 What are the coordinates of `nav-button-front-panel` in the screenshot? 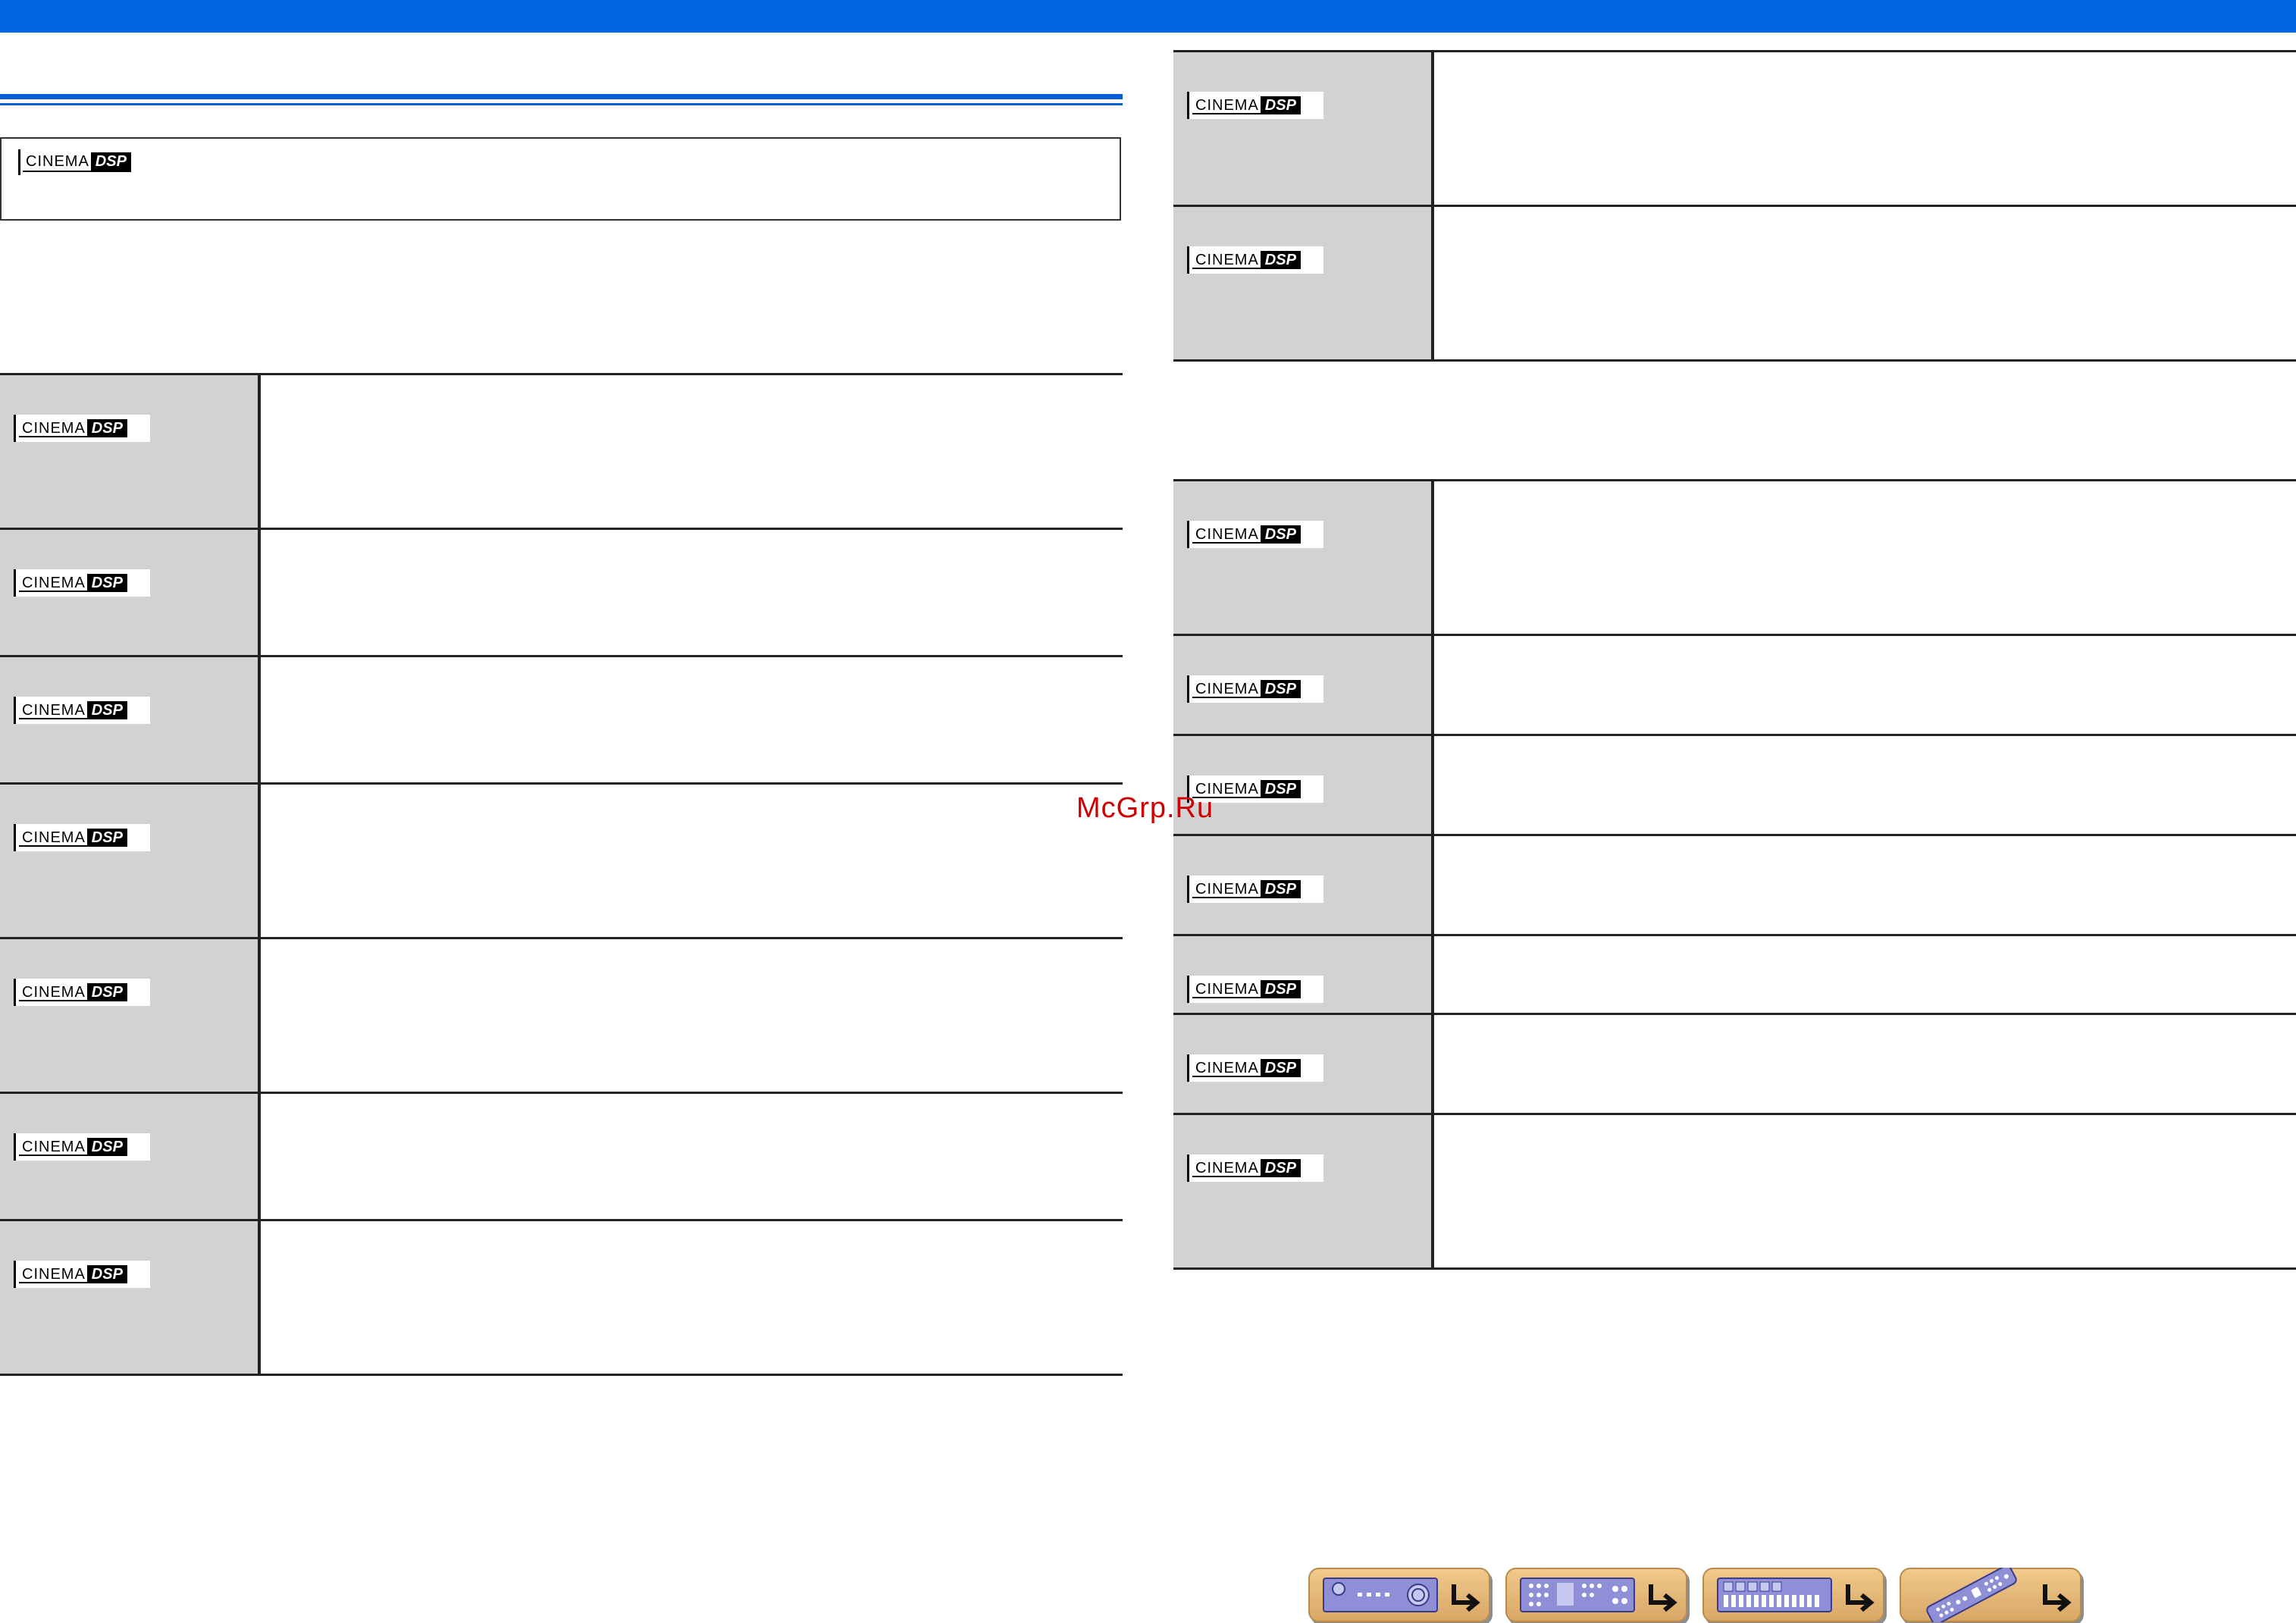 It's located at (1399, 1595).